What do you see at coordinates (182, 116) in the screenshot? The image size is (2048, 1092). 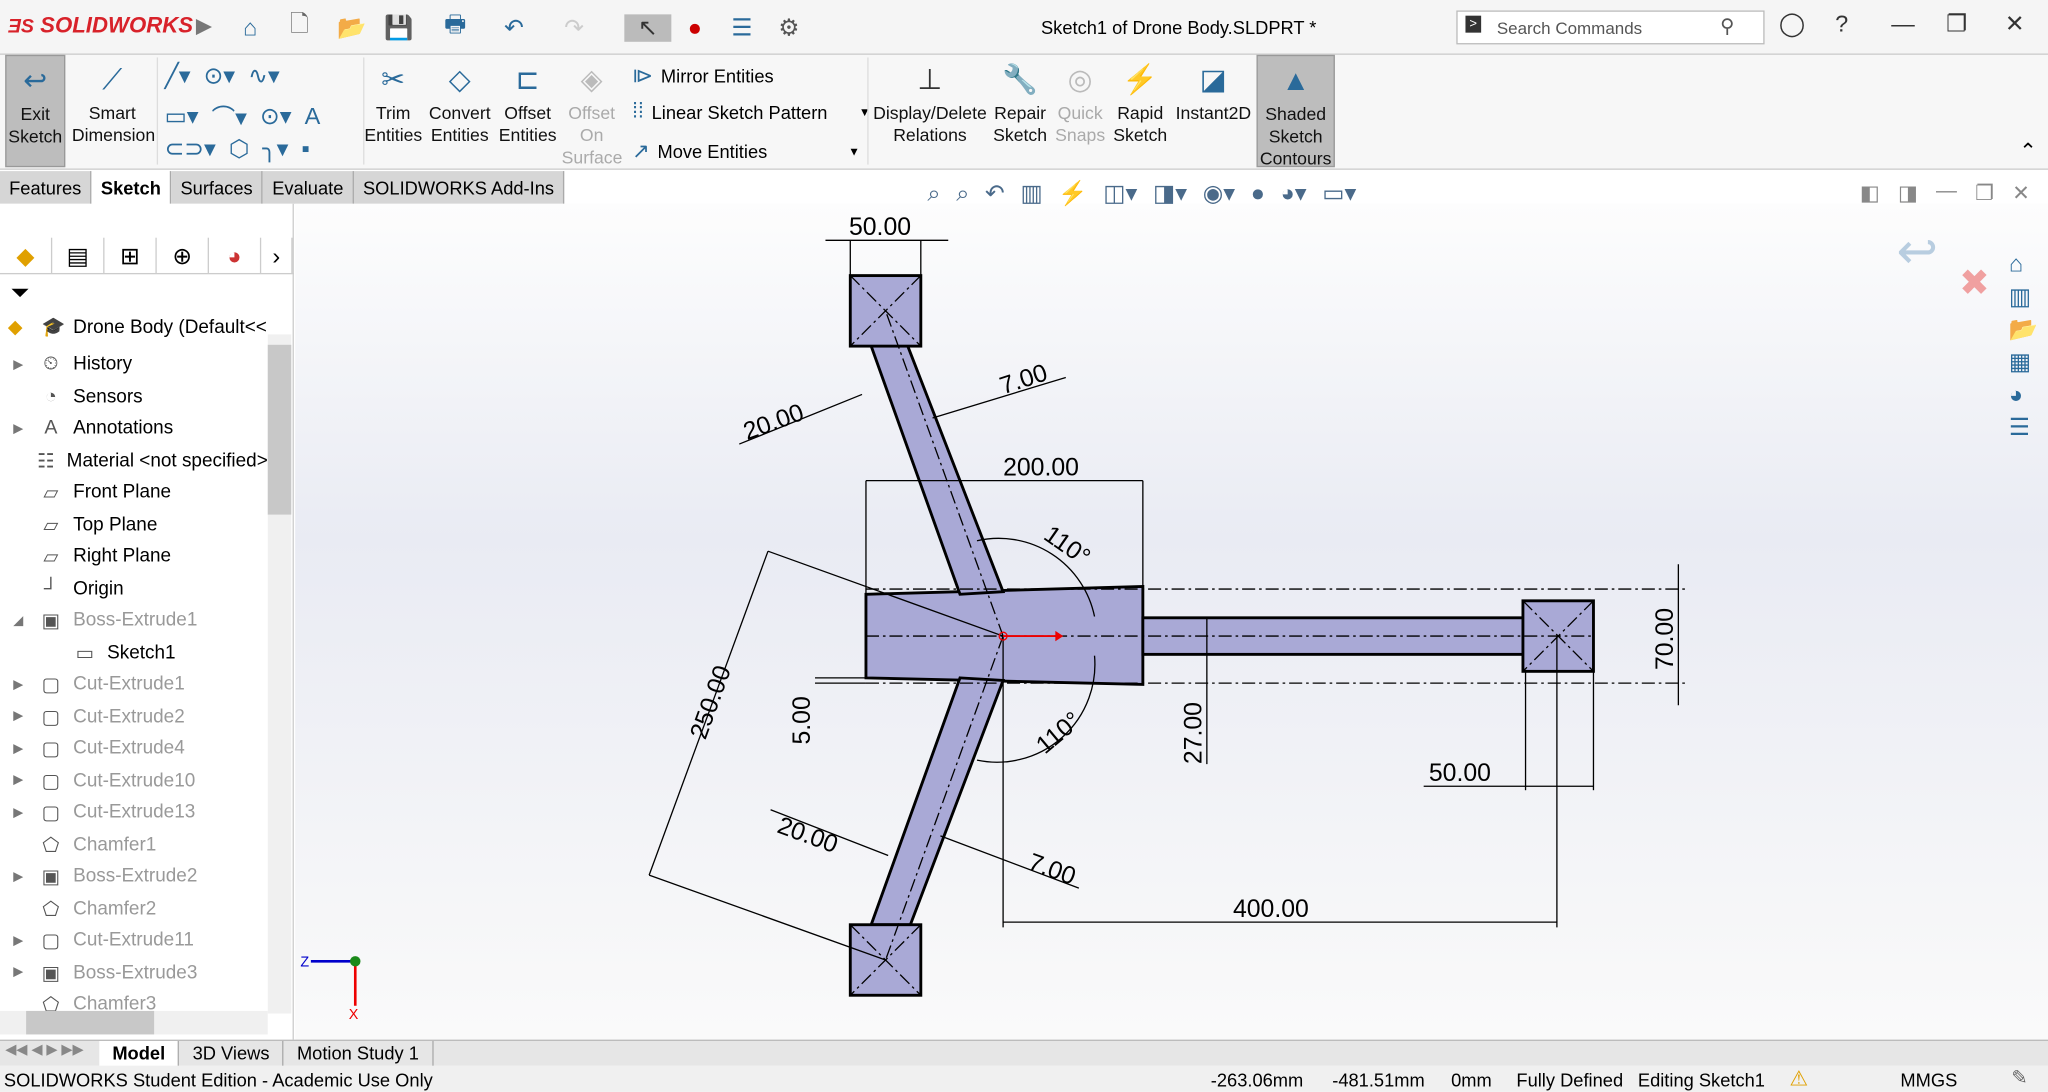 I see `rectangle-icon: ▭▾` at bounding box center [182, 116].